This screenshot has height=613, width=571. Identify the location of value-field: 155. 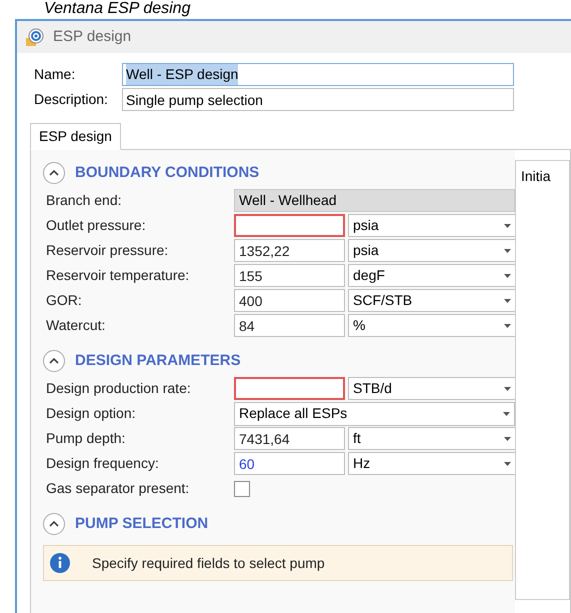
(289, 275).